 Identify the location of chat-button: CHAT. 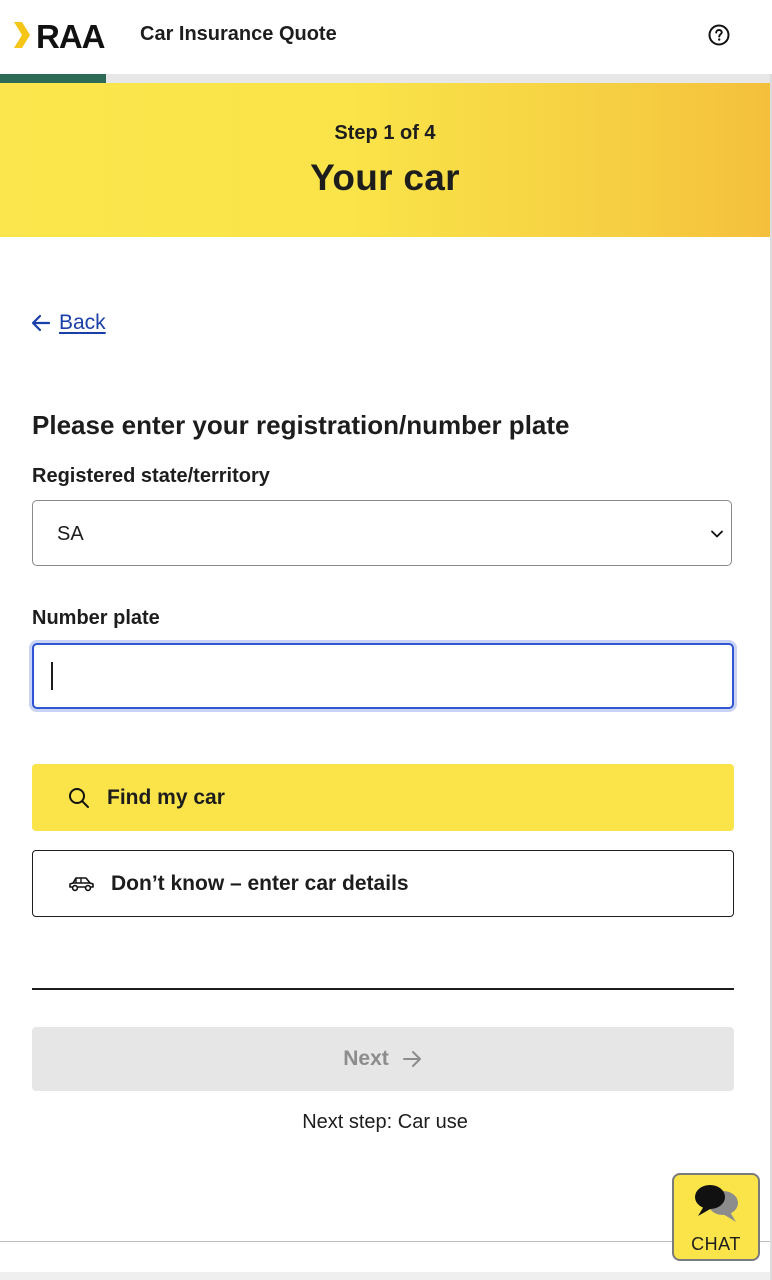
(716, 1217).